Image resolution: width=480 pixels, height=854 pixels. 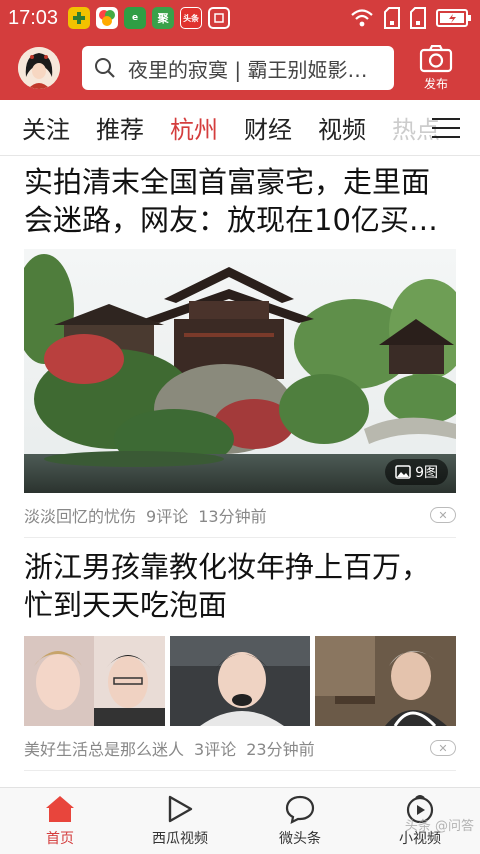 What do you see at coordinates (219, 18) in the screenshot?
I see `screenshot-icon` at bounding box center [219, 18].